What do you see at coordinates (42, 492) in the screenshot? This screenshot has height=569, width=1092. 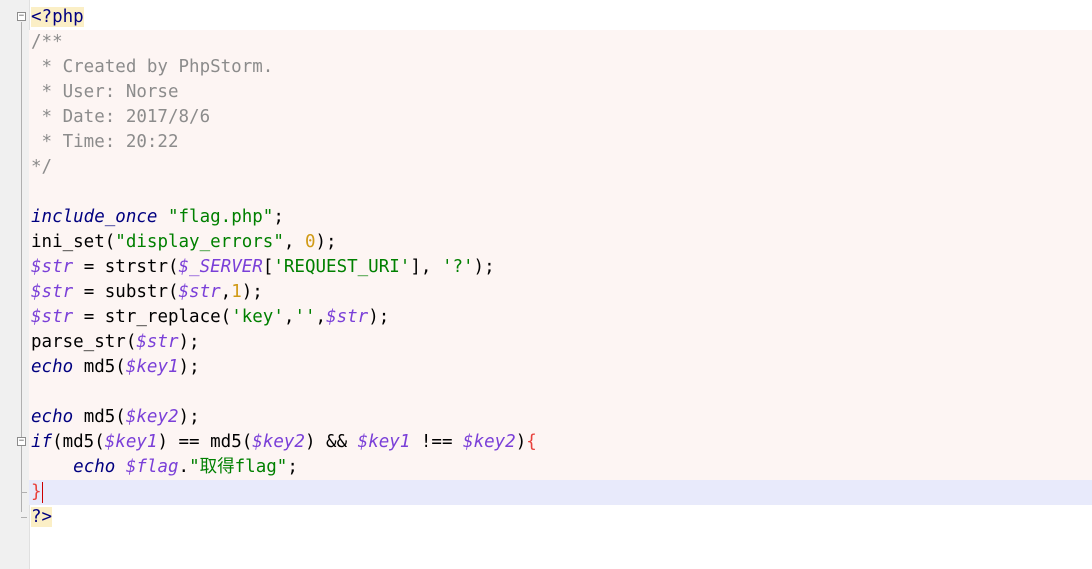 I see `text-caret` at bounding box center [42, 492].